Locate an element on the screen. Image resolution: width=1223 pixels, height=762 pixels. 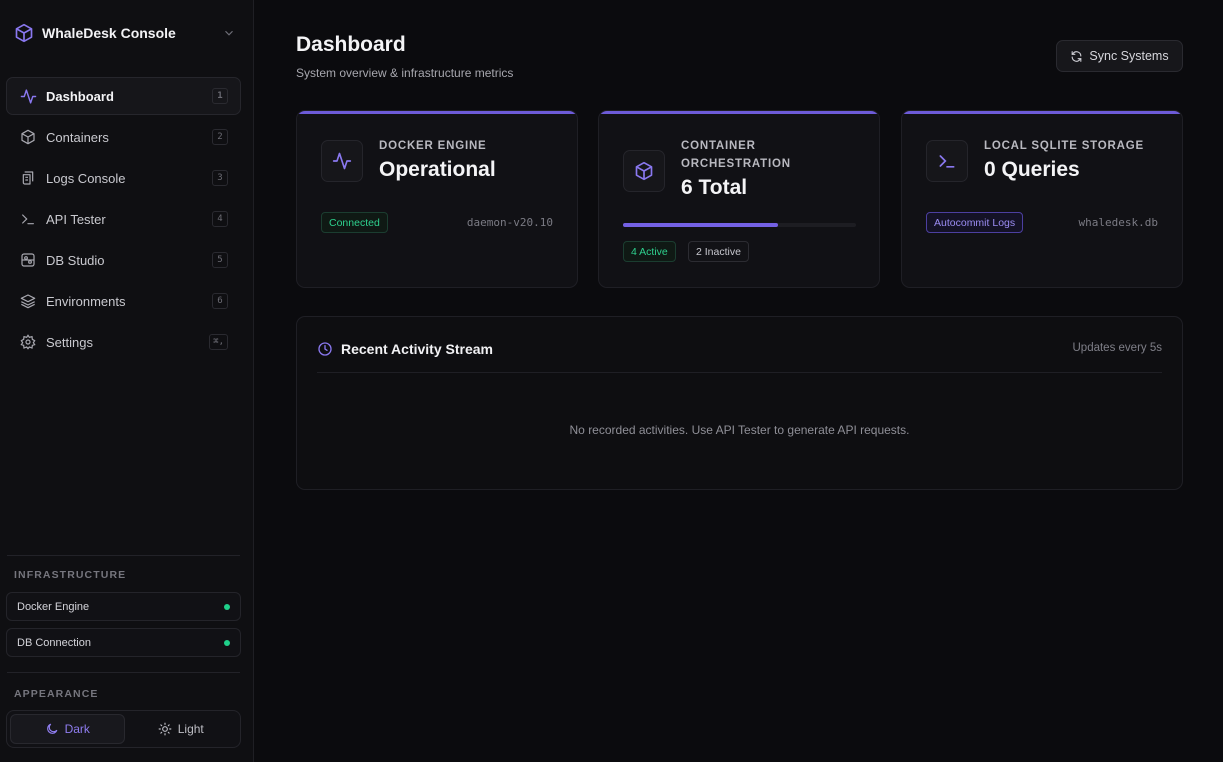
sidebar-item-label: Settings is located at coordinates (69, 342).